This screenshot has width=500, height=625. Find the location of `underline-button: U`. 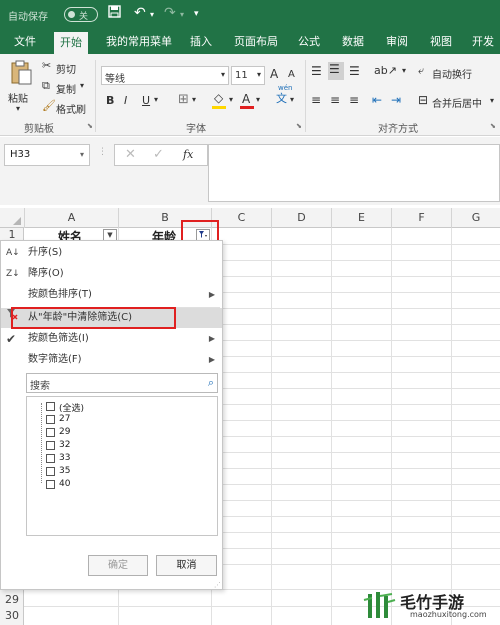

underline-button: U is located at coordinates (146, 100).